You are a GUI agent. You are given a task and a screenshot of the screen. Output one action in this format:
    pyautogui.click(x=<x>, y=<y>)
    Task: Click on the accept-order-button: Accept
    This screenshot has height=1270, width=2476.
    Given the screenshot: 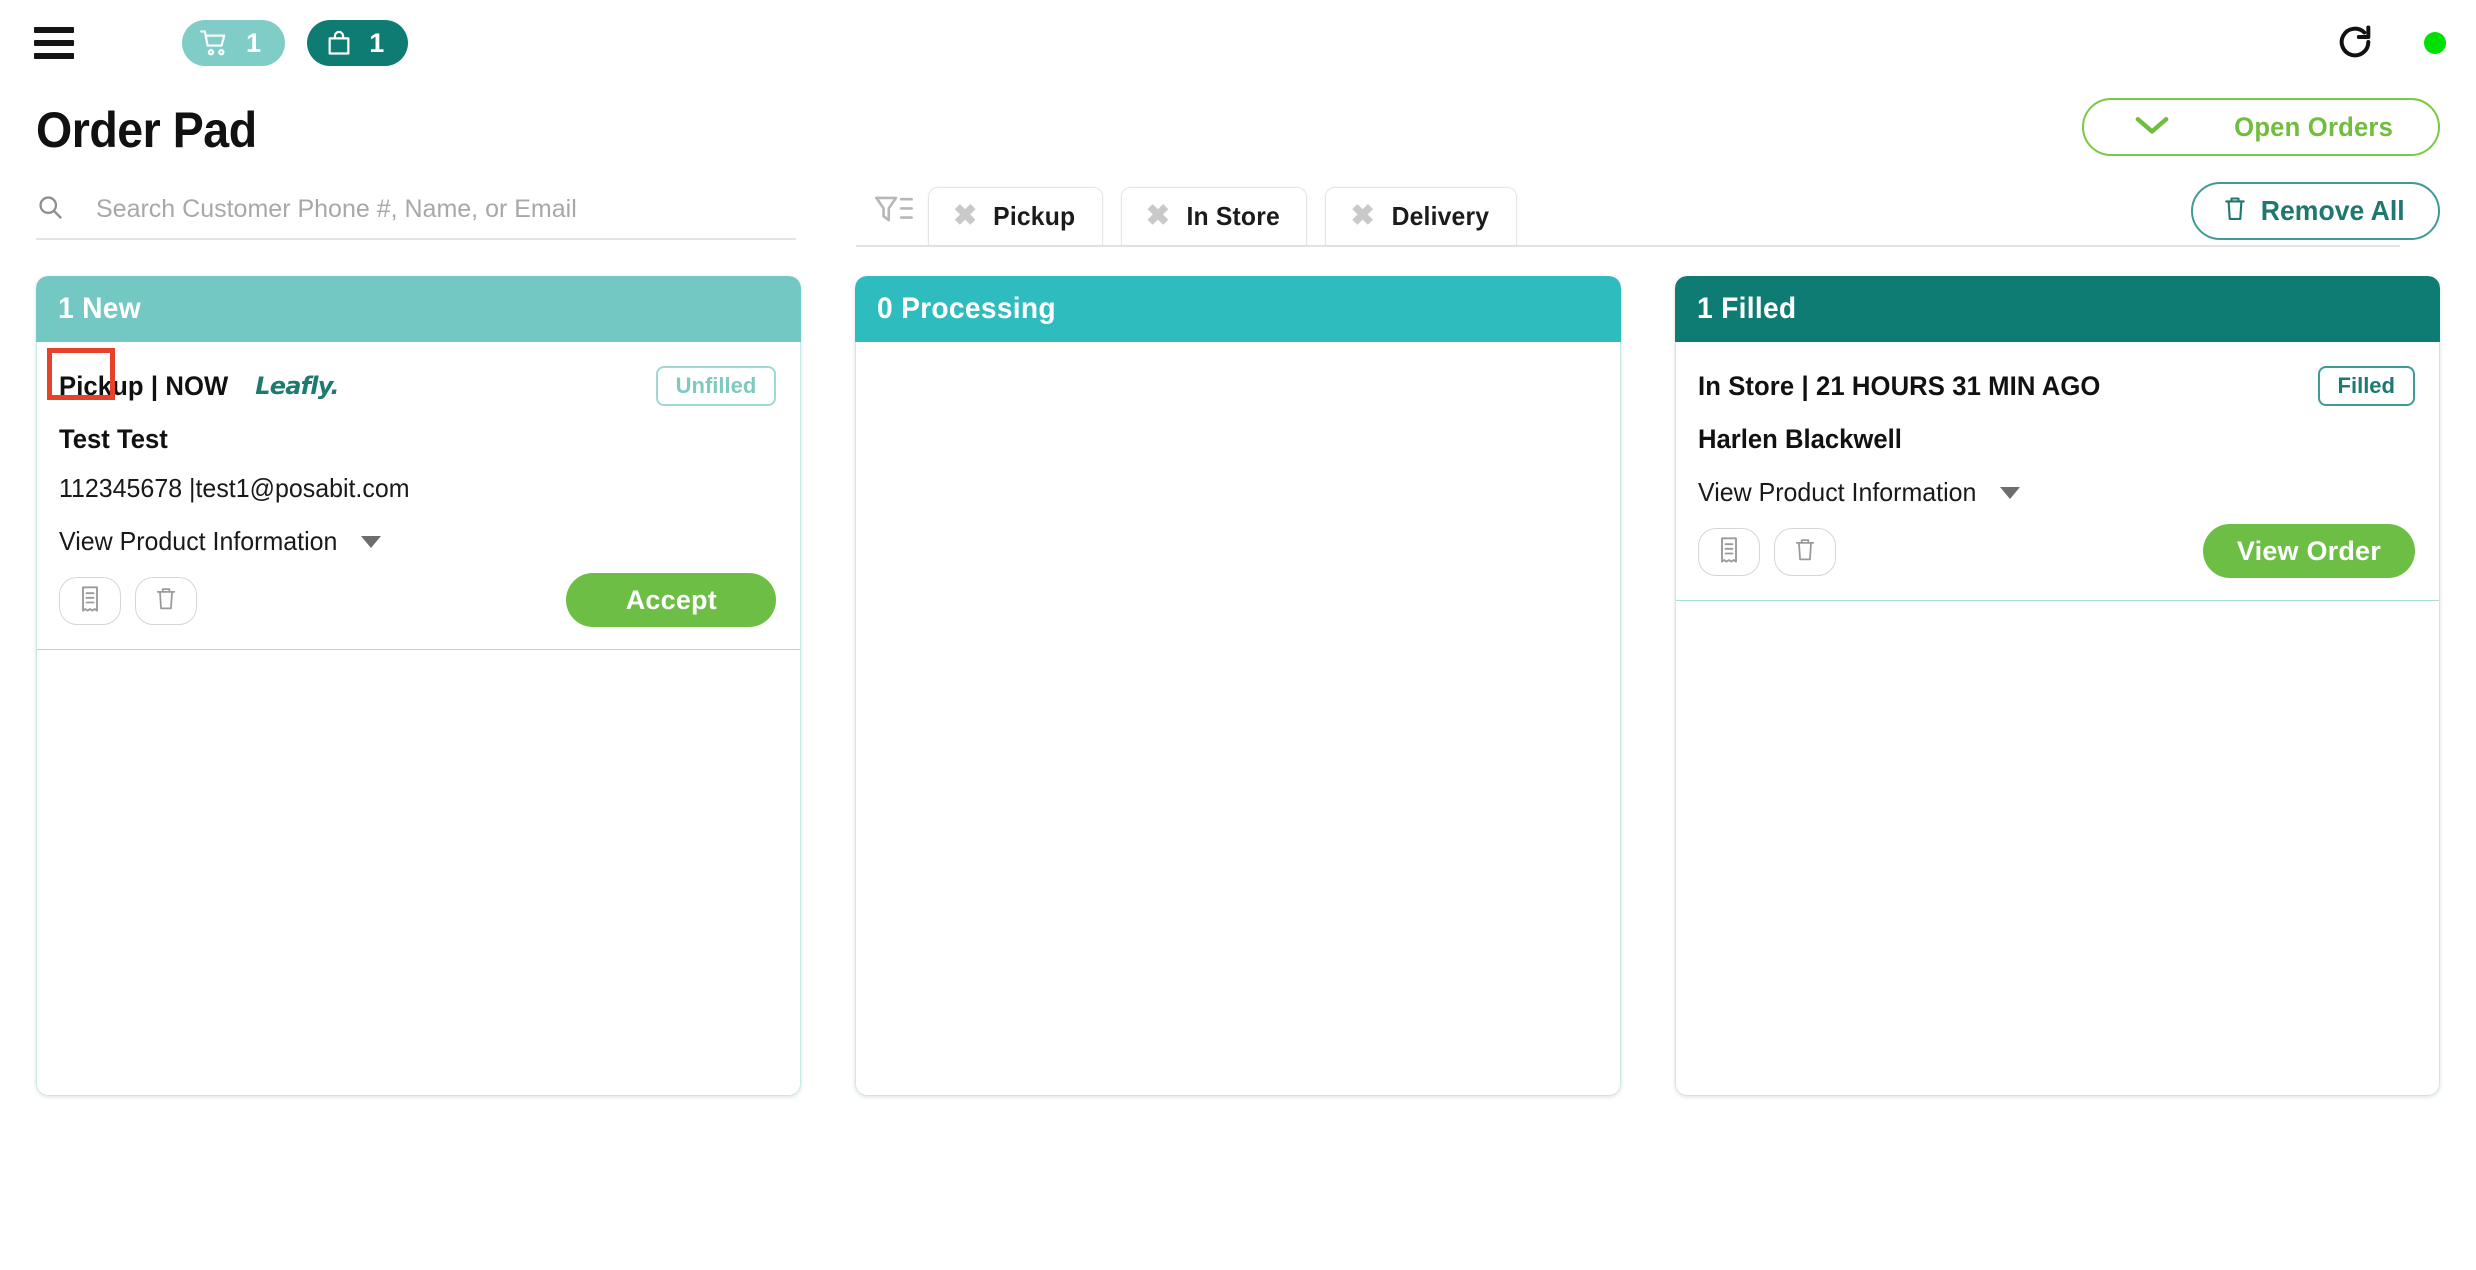 What is the action you would take?
    pyautogui.click(x=671, y=600)
    